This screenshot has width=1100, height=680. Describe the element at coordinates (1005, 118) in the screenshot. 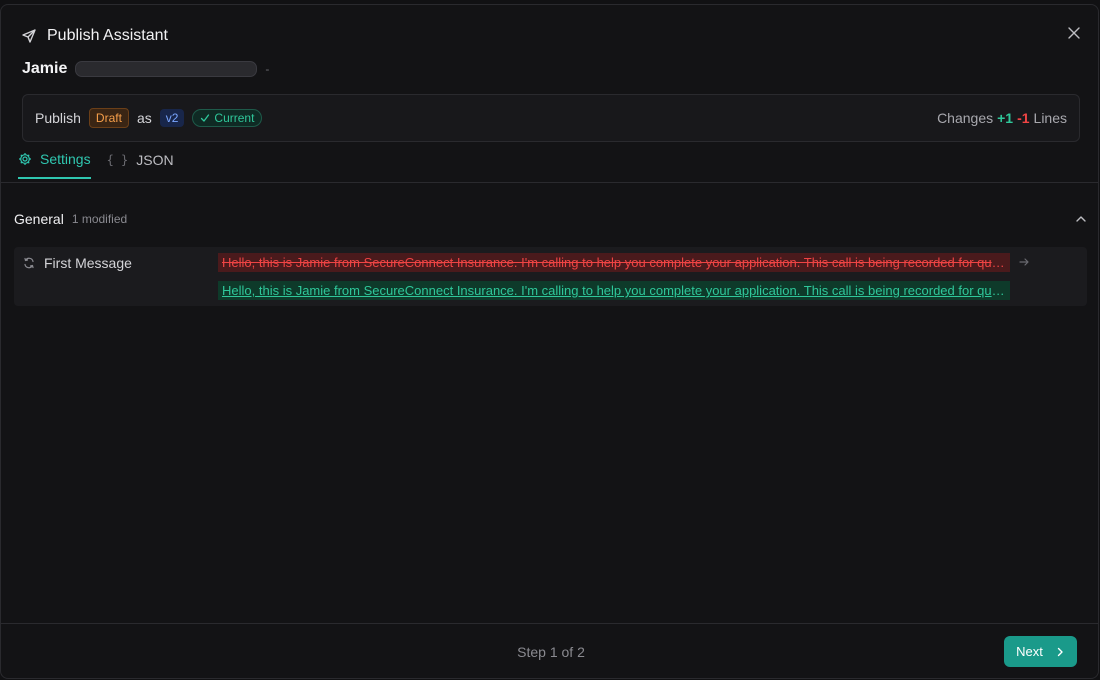

I see `added-count: +1` at that location.